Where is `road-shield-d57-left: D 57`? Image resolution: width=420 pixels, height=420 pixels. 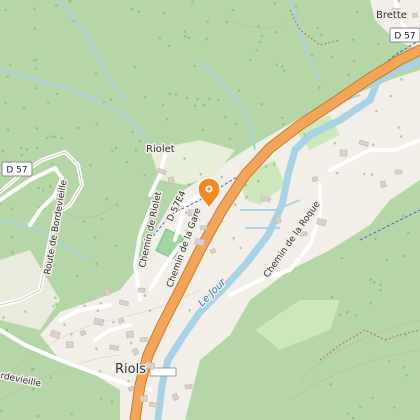
road-shield-d57-left: D 57 is located at coordinates (17, 169).